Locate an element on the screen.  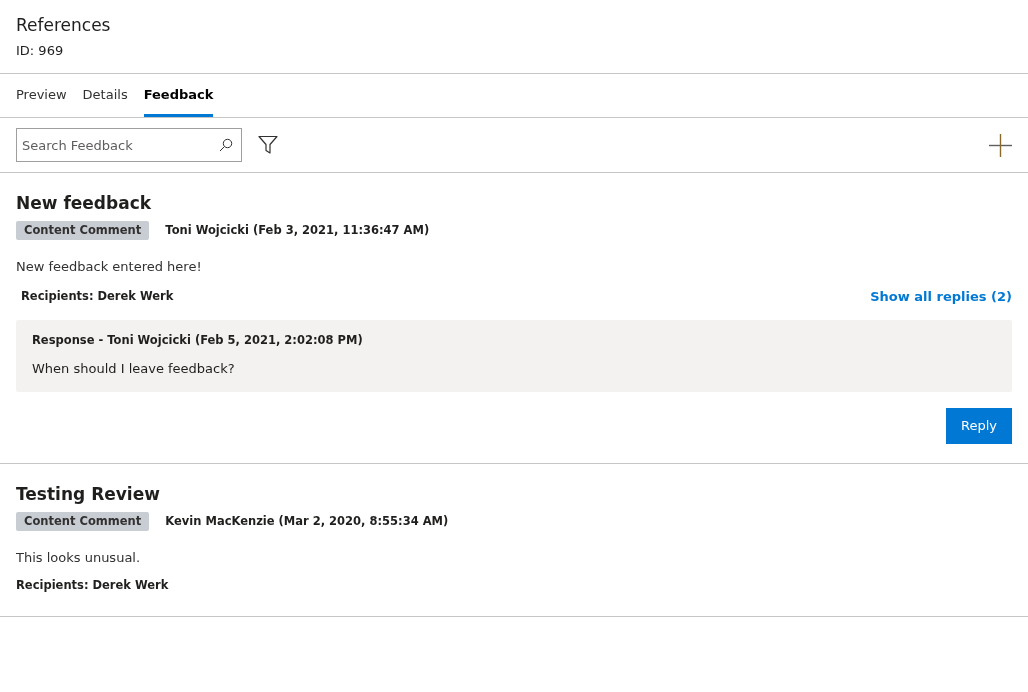
response-heading: Response - Toni Wojcicki (Feb 5, 2021, 2:02:08 PM) is located at coordinates (198, 340).